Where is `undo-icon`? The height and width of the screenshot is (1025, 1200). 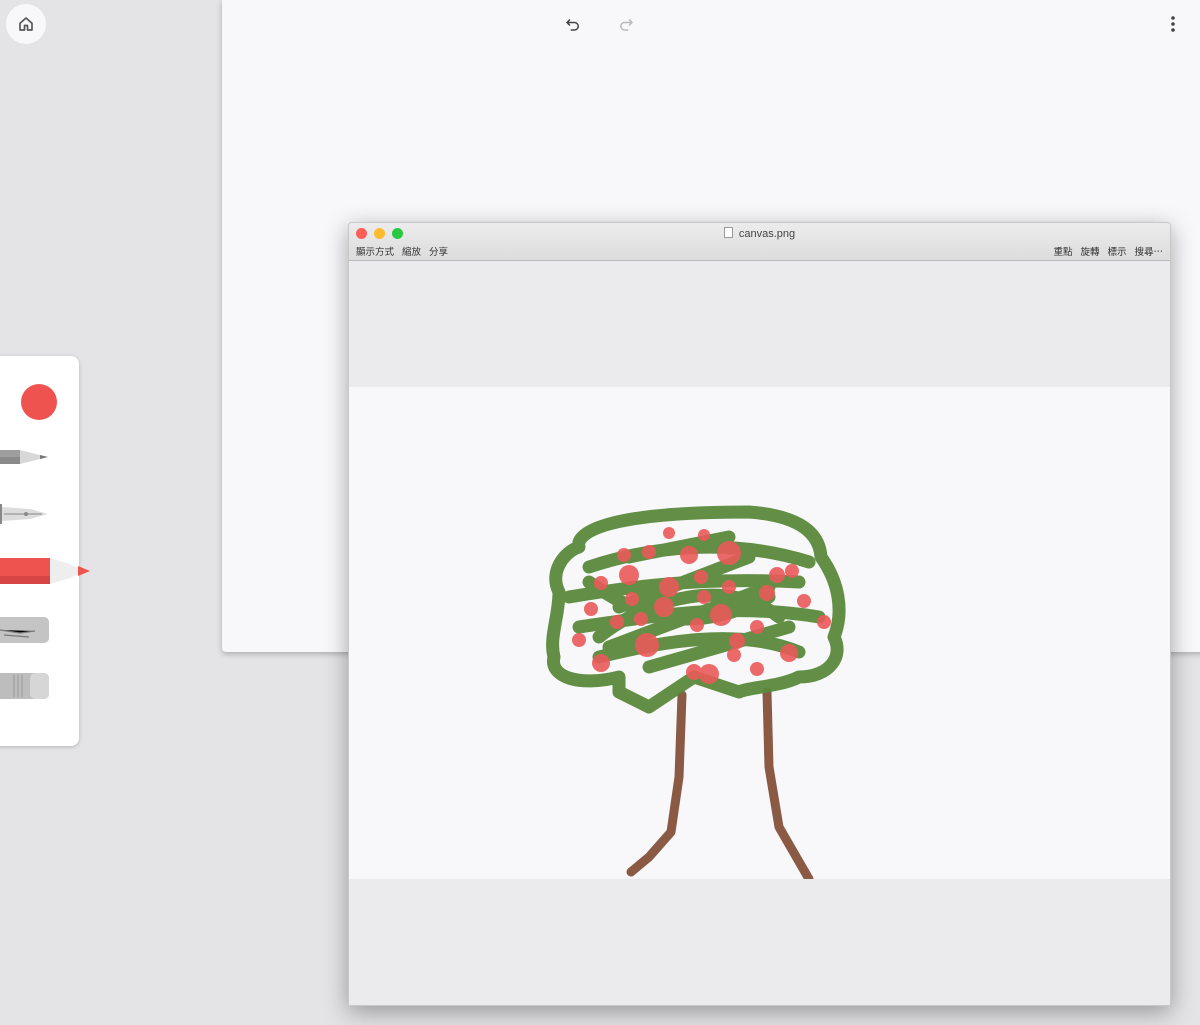
undo-icon is located at coordinates (572, 24).